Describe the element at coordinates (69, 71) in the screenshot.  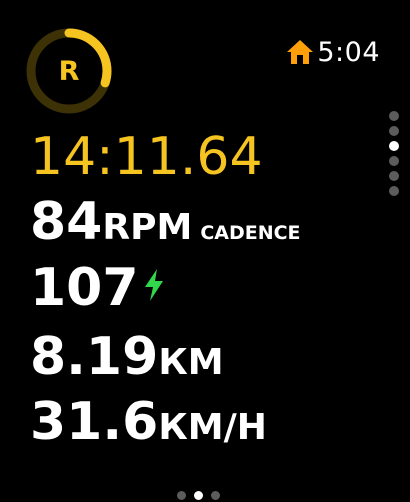
I see `ring-letter: R` at that location.